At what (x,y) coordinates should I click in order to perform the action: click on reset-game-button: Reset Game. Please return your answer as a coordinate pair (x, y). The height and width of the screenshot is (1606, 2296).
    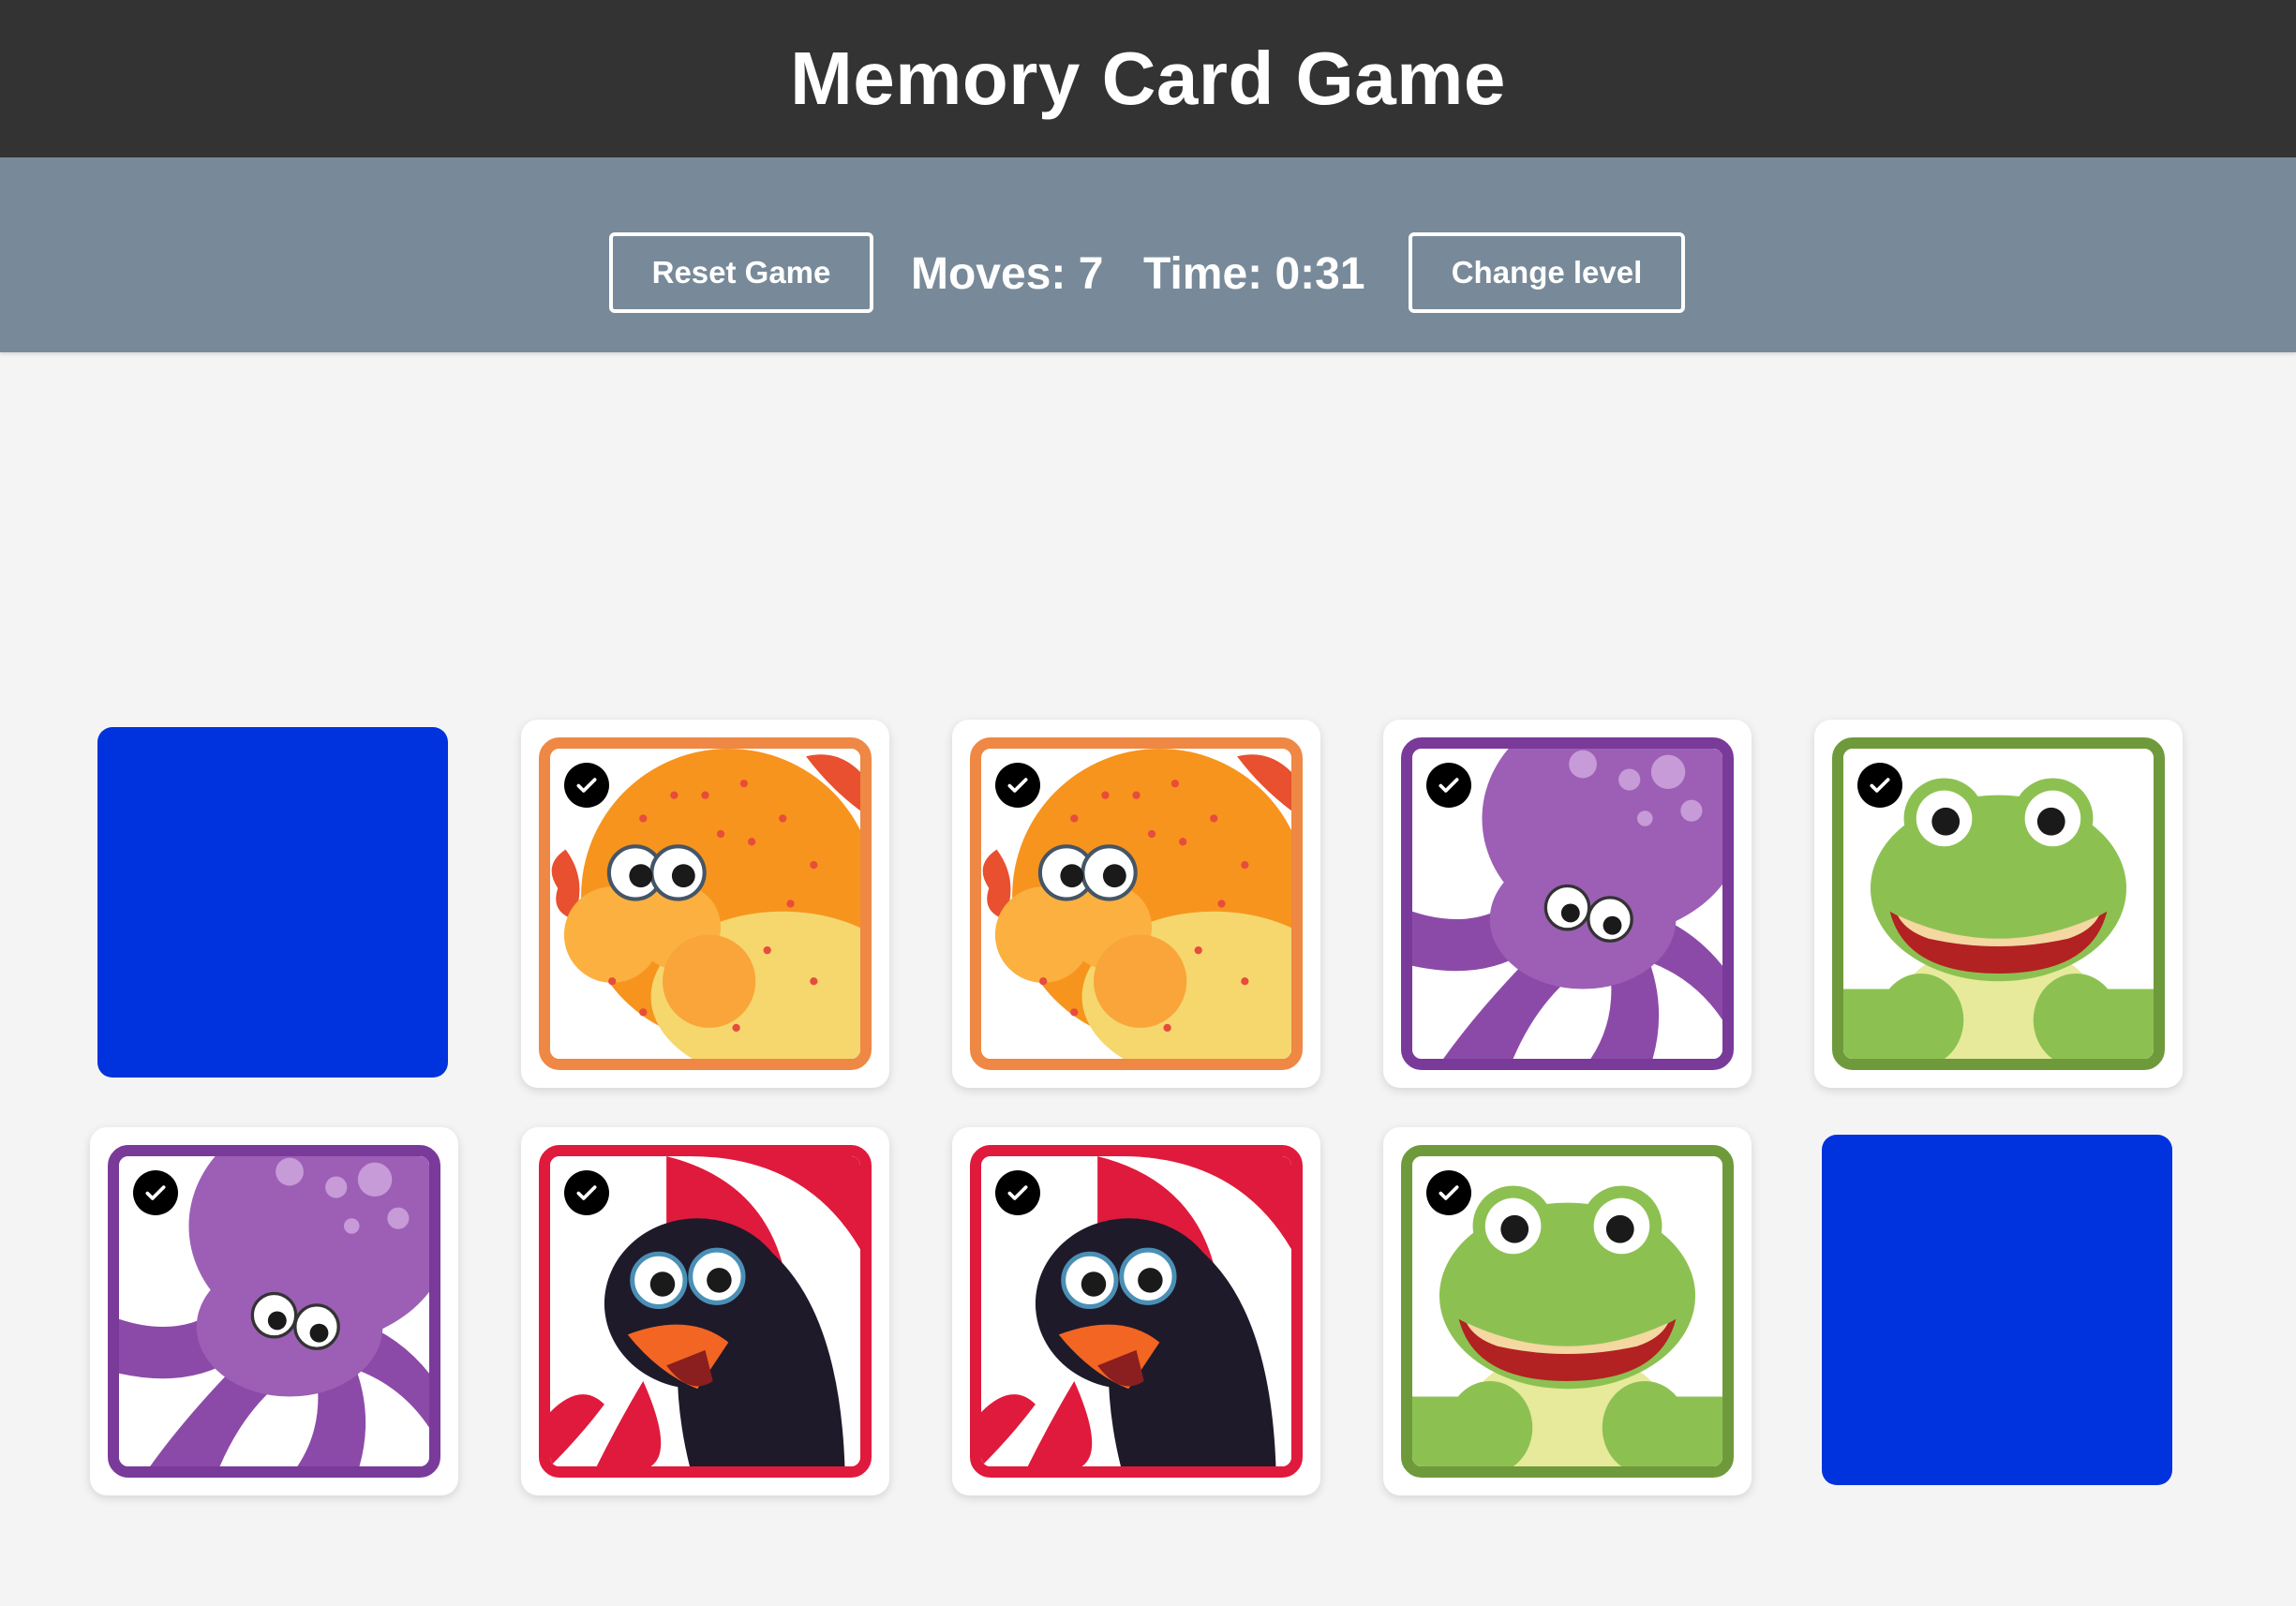
    Looking at the image, I should click on (741, 272).